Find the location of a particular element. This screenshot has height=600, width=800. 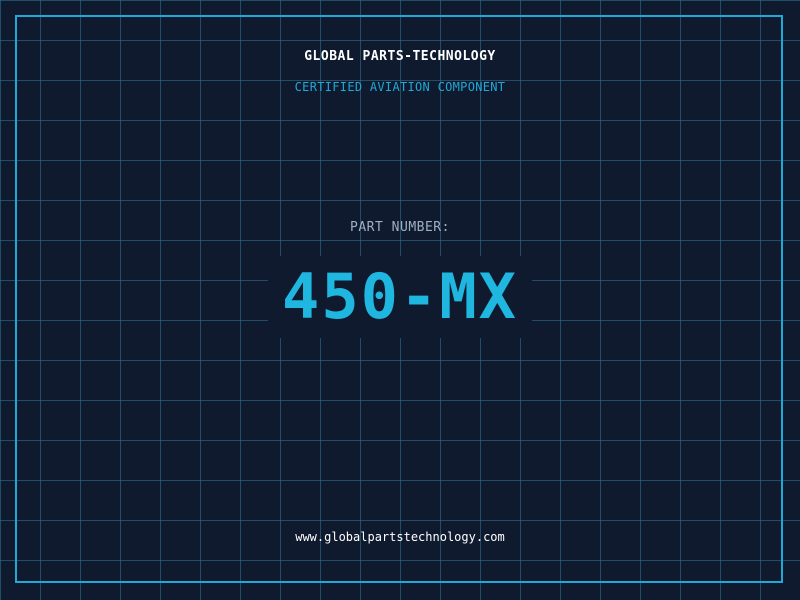

company-name: GLOBAL PARTS-TECHNOLOGY is located at coordinates (400, 56).